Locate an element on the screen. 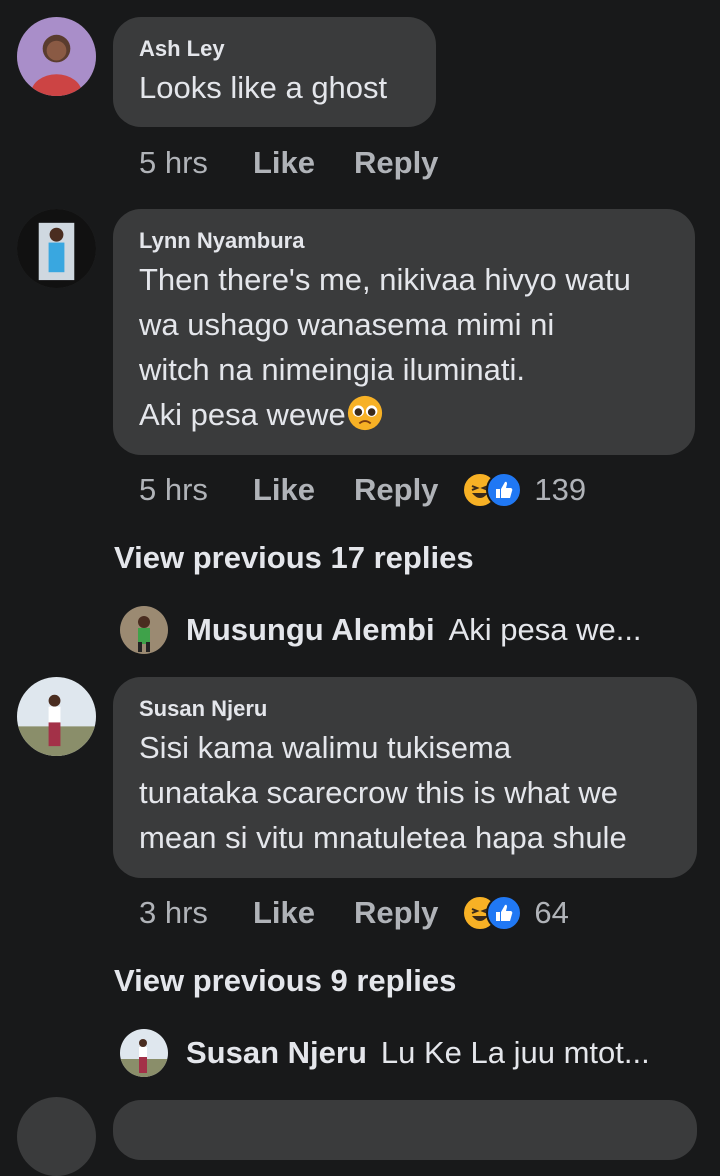  avatar-susan-njeru-small is located at coordinates (144, 1053).